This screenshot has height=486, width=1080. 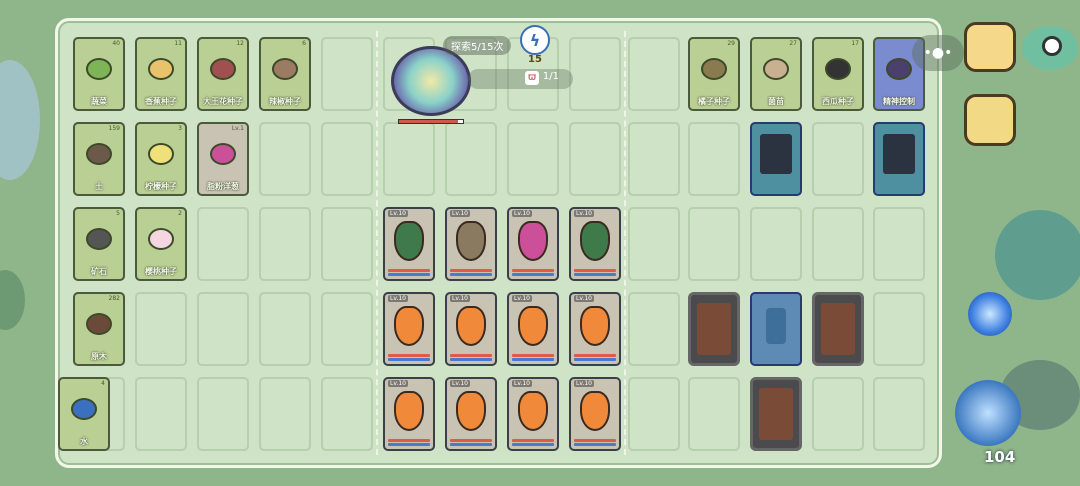 I want to click on resource-card-orange-seed: 29 橘子种子, so click(x=714, y=74).